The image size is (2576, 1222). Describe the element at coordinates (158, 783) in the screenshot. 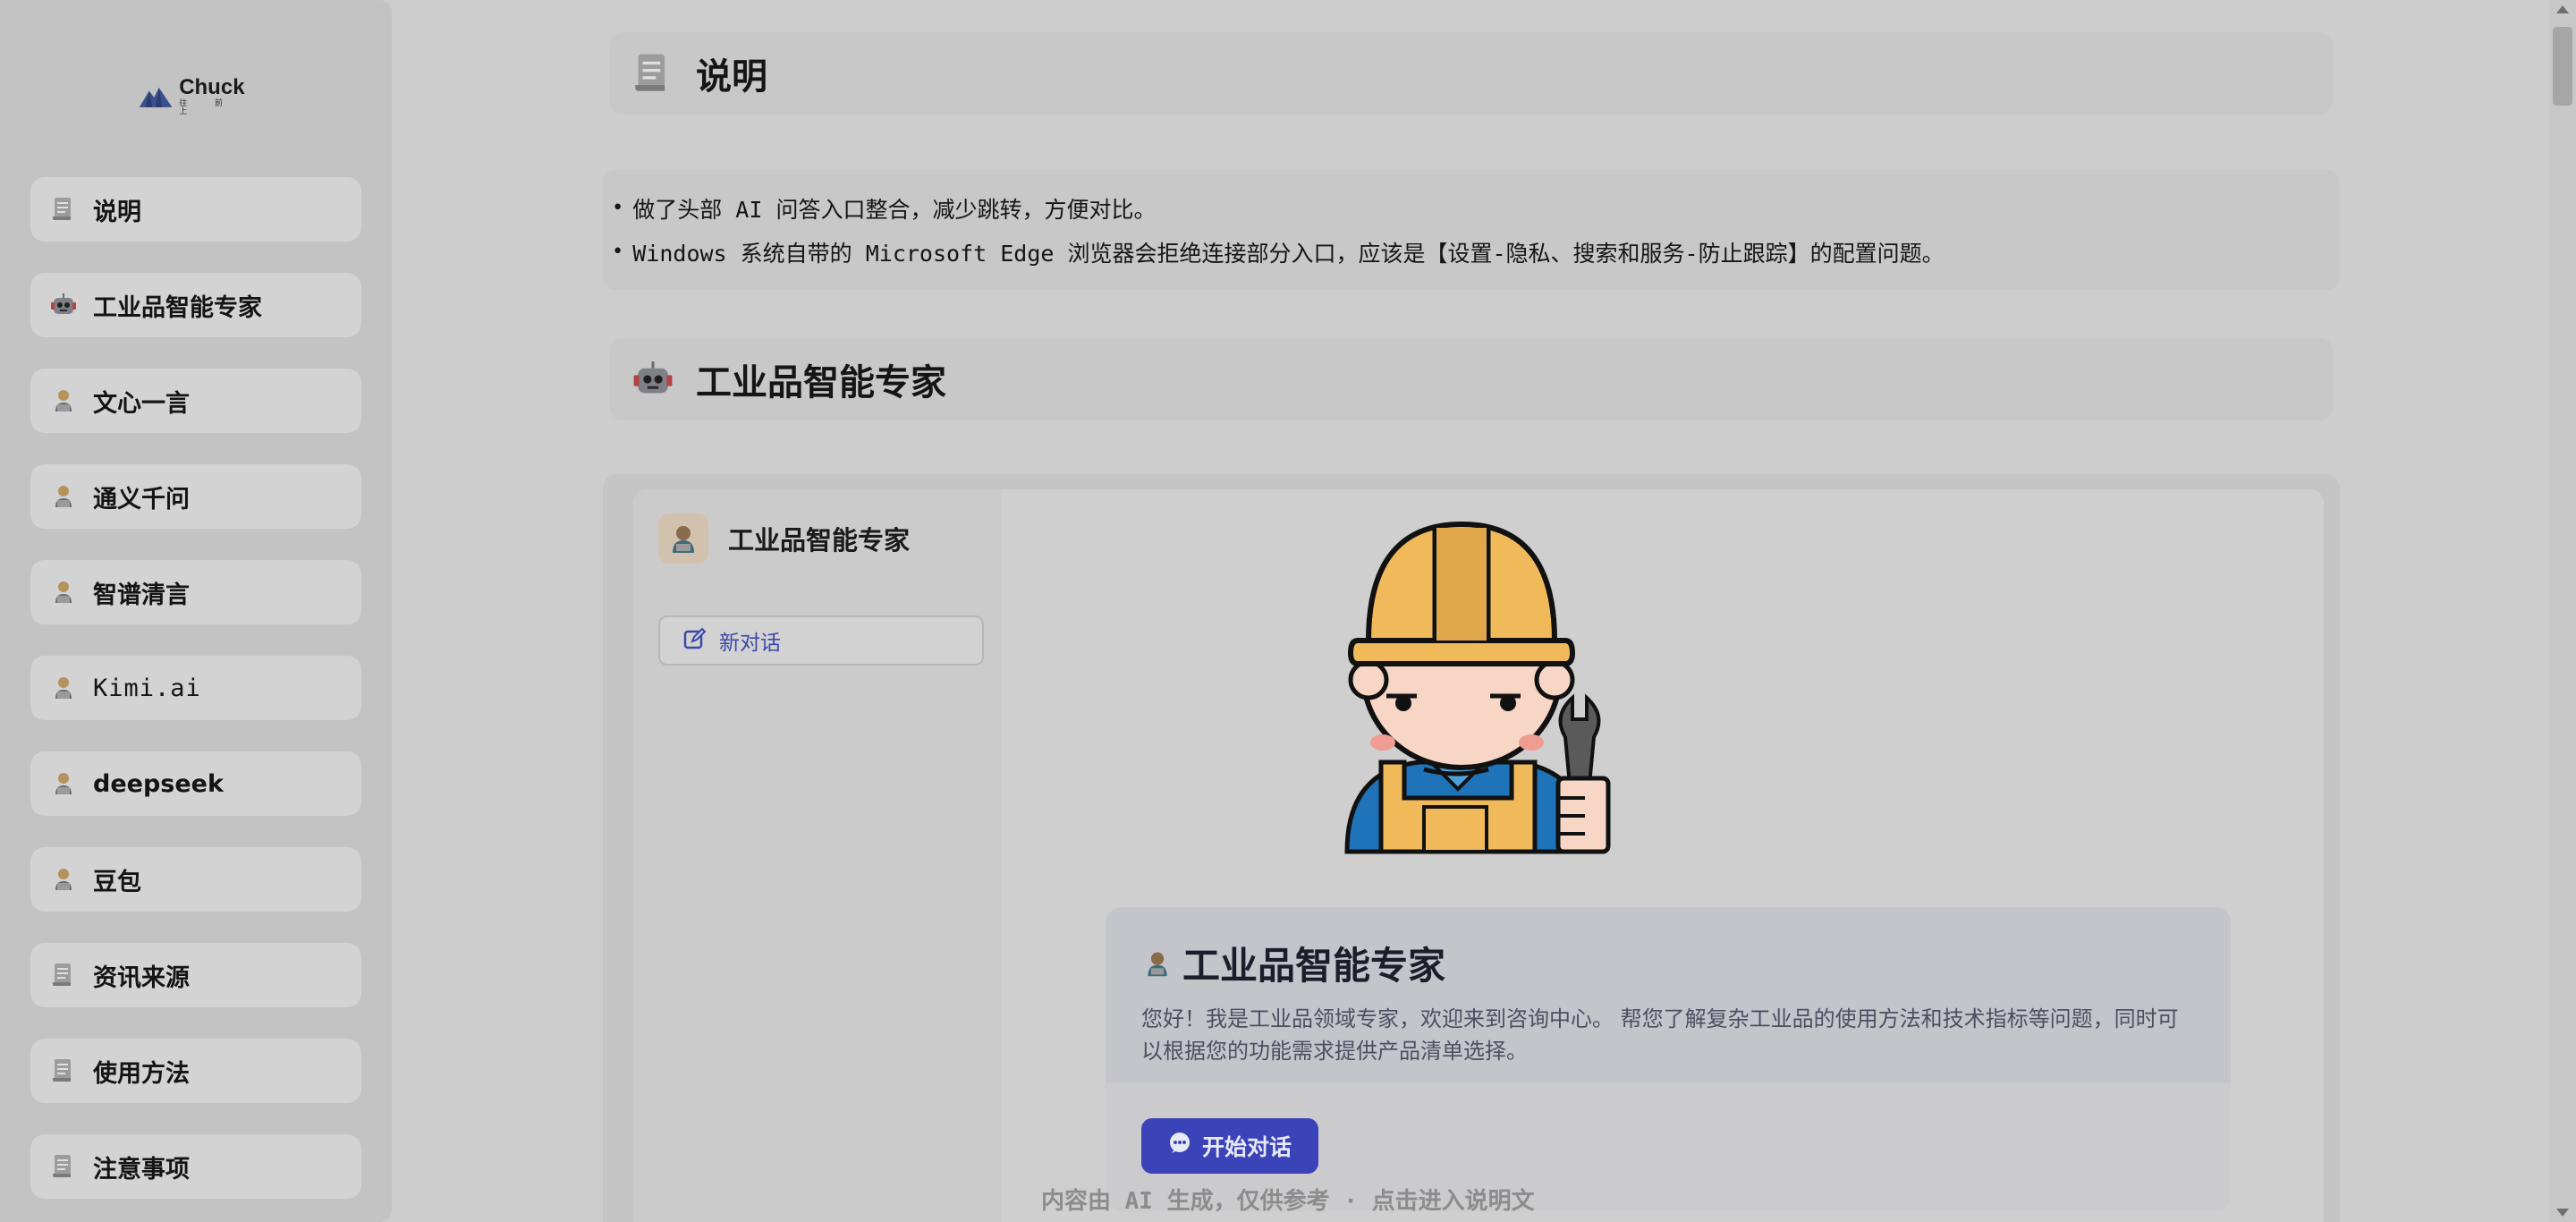

I see `sidebar-item-label: deepseek` at that location.